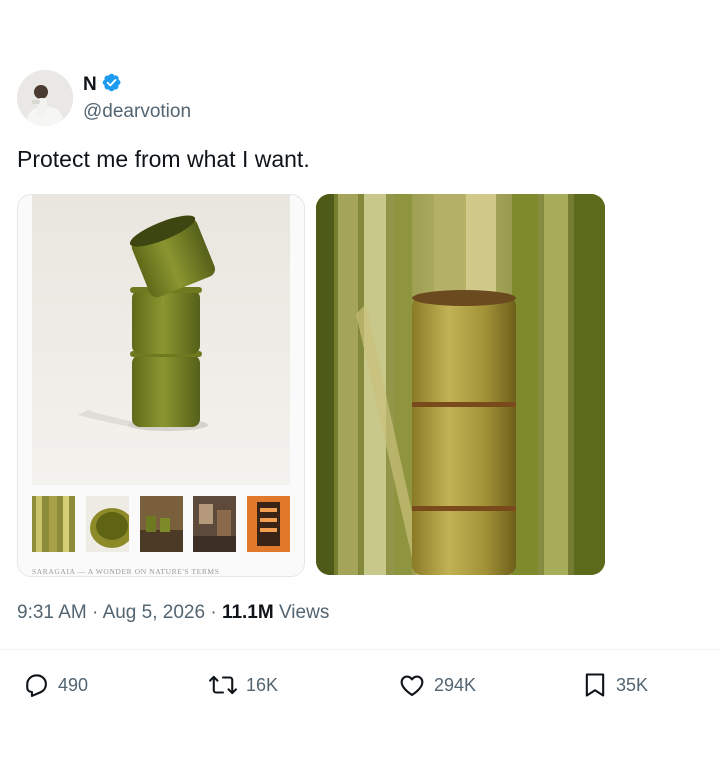 The width and height of the screenshot is (720, 758). Describe the element at coordinates (455, 684) in the screenshot. I see `like-count: 294K` at that location.